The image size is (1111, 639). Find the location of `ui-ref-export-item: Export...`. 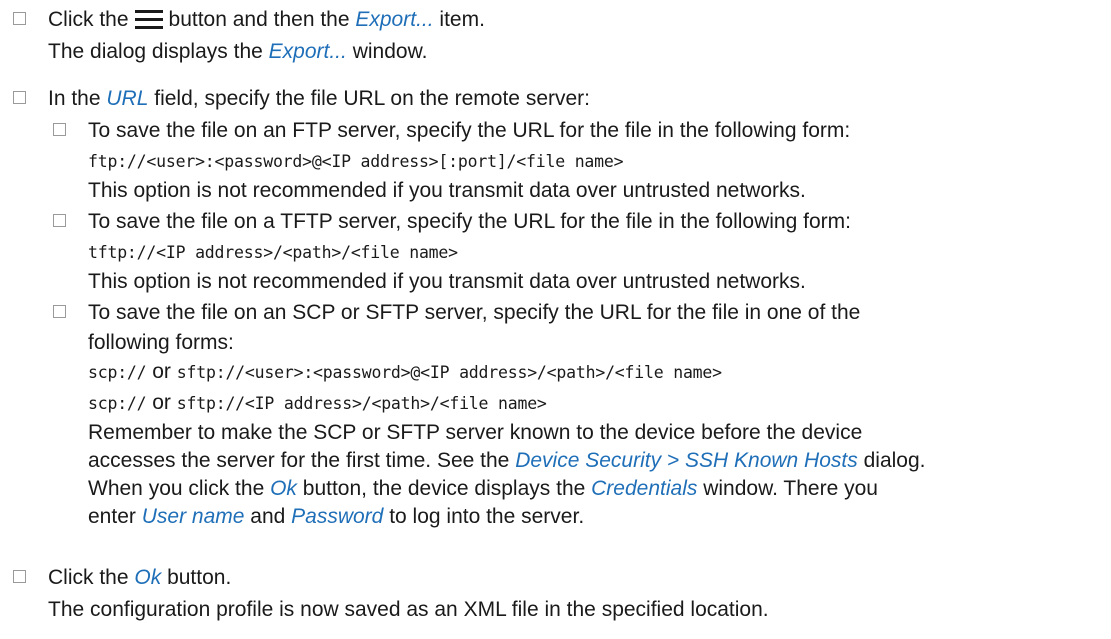

ui-ref-export-item: Export... is located at coordinates (394, 19).